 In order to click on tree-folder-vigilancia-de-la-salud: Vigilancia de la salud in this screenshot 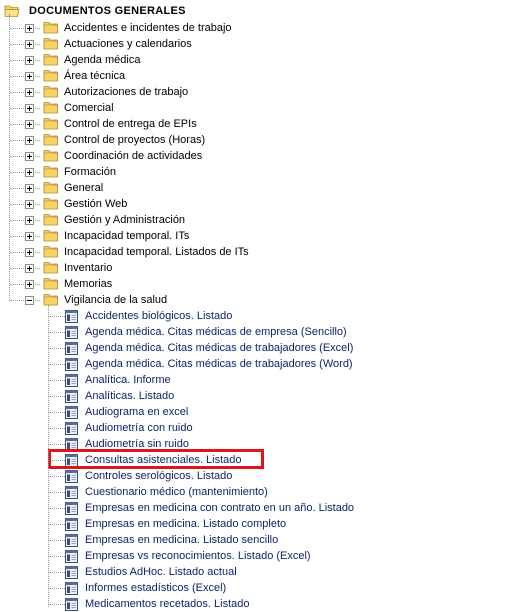, I will do `click(150, 300)`.